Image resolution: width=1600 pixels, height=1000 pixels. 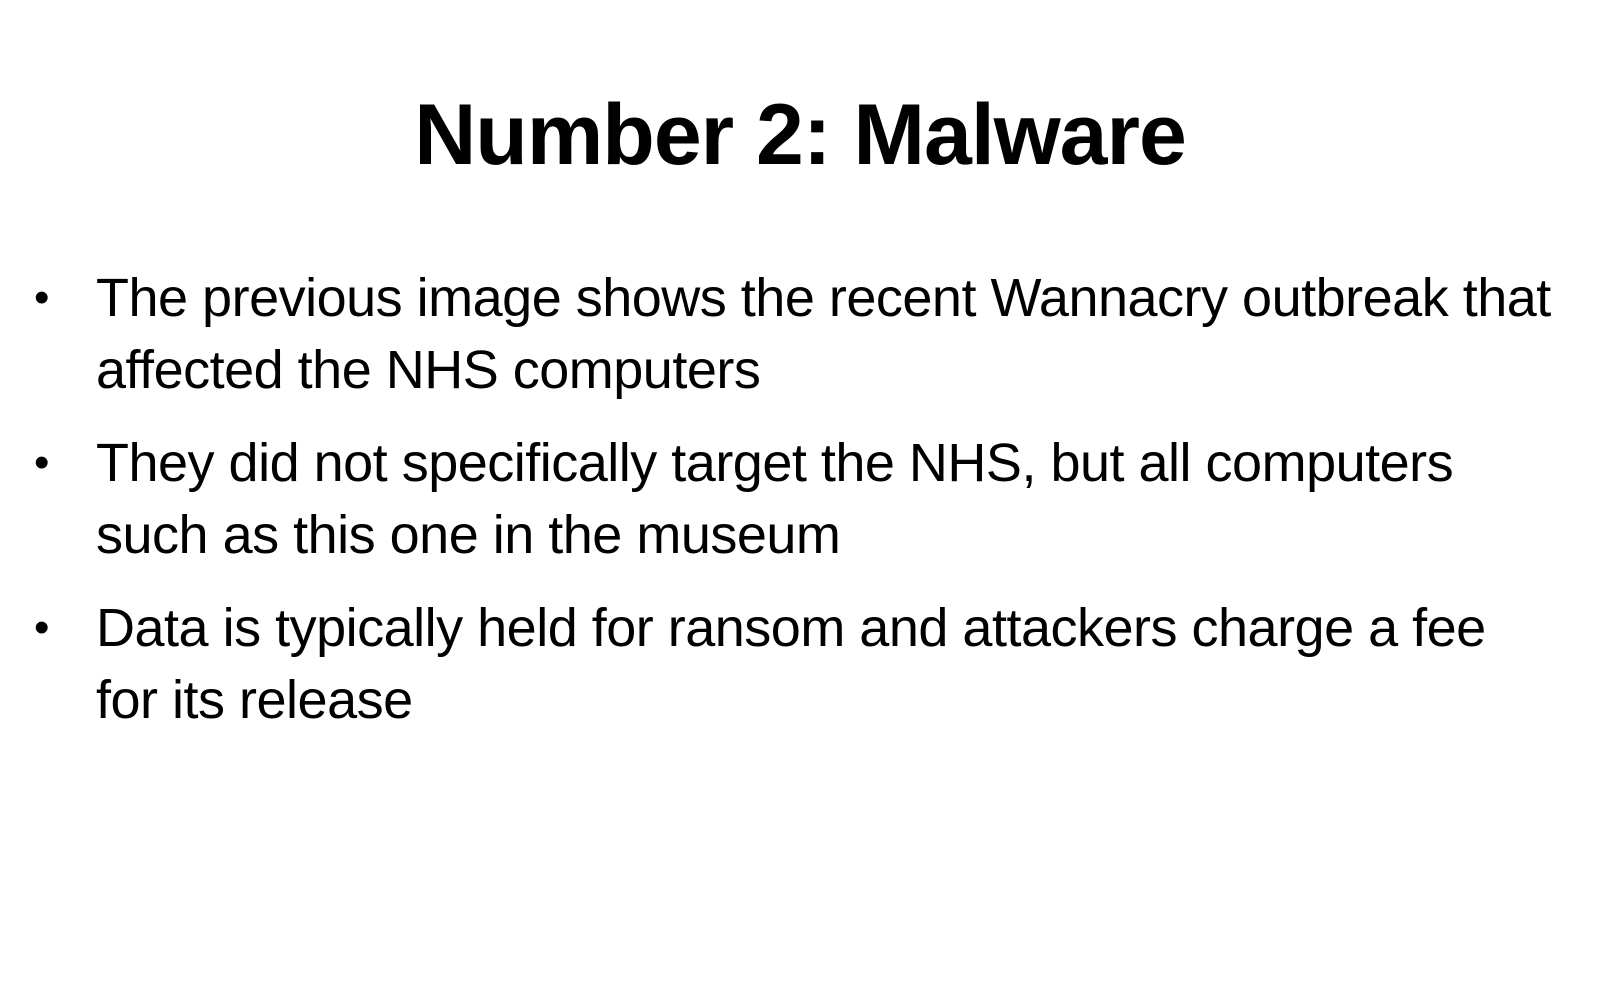 What do you see at coordinates (800, 135) in the screenshot?
I see `slide-title: Number 2: Malware` at bounding box center [800, 135].